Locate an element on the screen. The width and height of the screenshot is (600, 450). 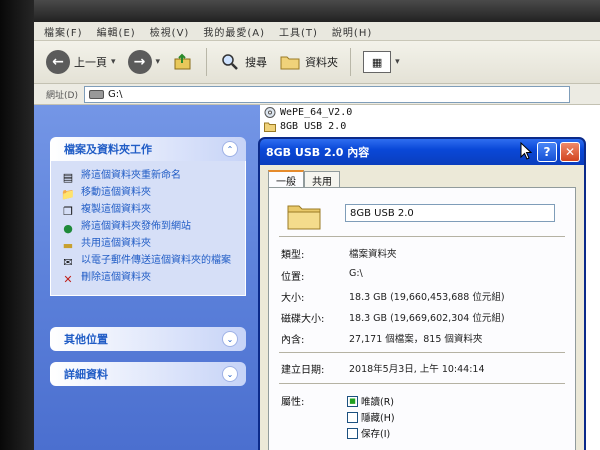
dialog-window-buttons: ? ✕ is located at coordinates (558, 152).